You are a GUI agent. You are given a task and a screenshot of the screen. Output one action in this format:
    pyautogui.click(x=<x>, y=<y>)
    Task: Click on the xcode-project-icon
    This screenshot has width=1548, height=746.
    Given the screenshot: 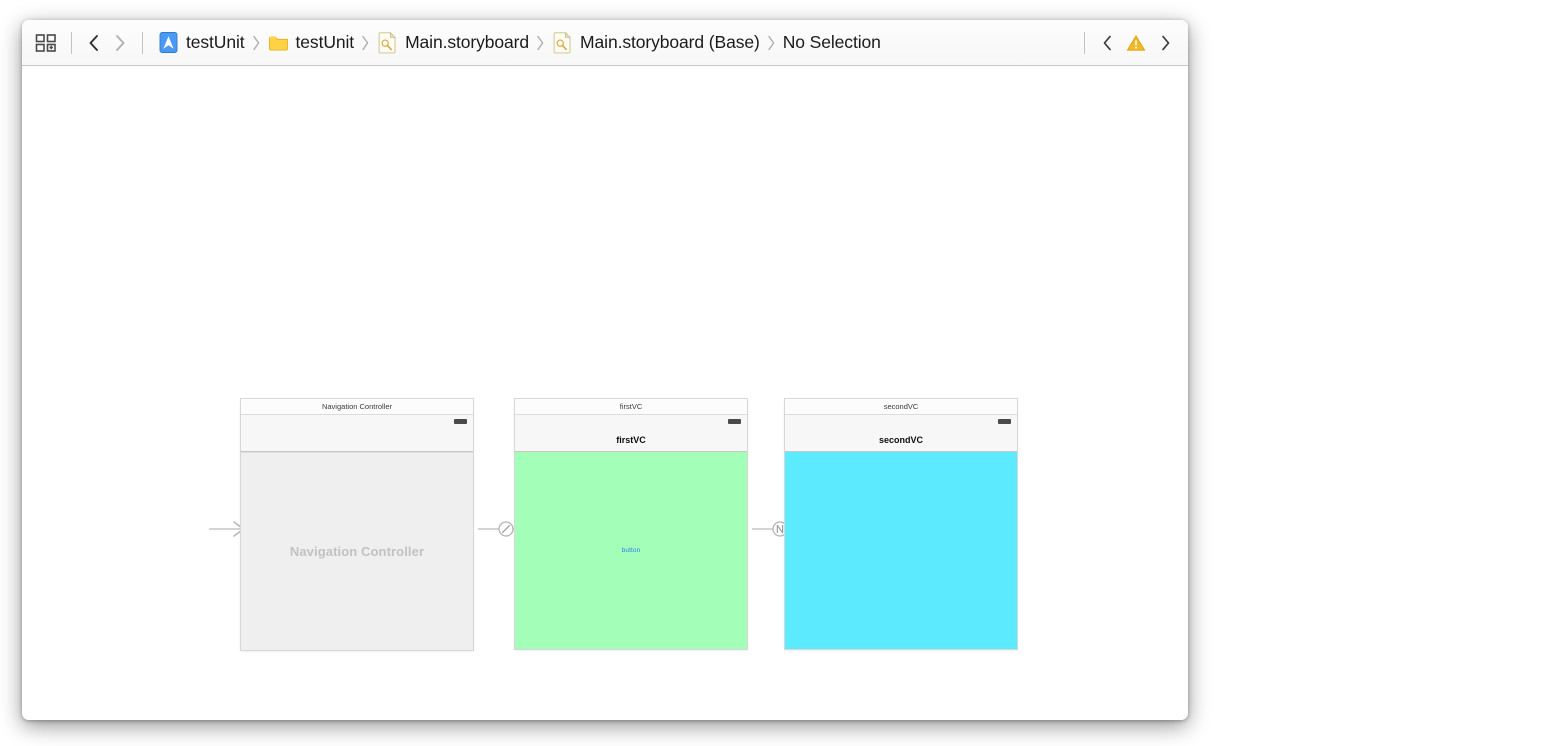 What is the action you would take?
    pyautogui.click(x=168, y=42)
    